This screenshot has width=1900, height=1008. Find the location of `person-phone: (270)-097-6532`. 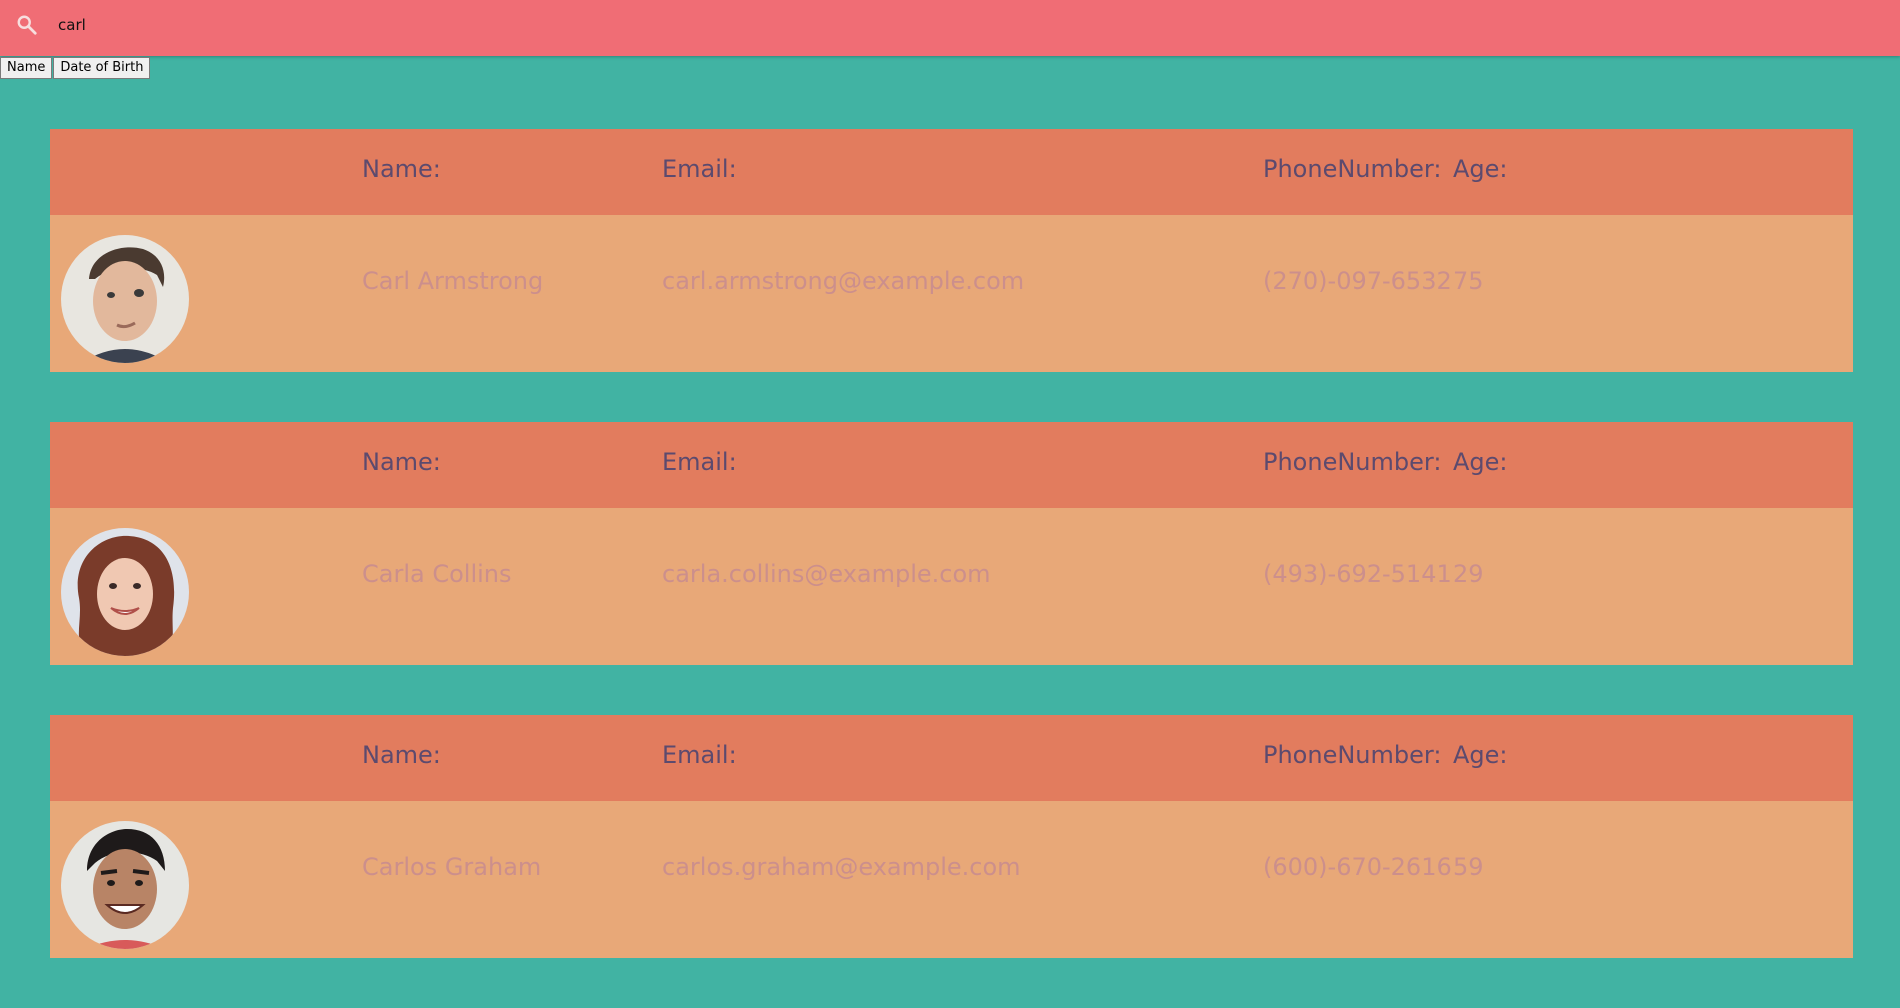

person-phone: (270)-097-6532 is located at coordinates (1357, 281).